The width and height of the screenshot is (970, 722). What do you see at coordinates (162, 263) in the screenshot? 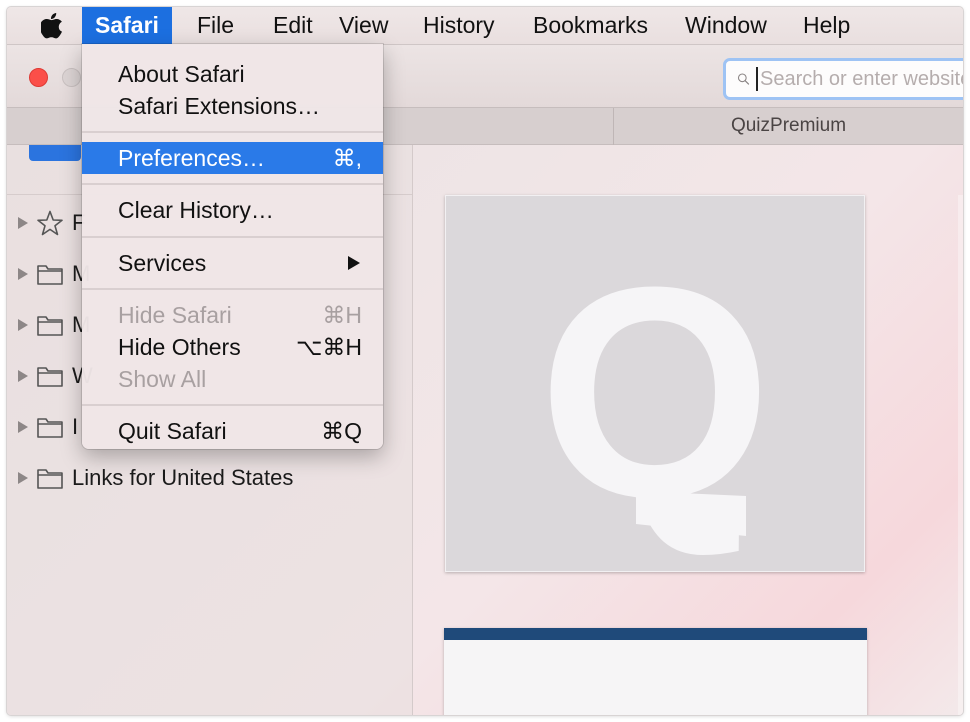
I see `menu-item-label: Services` at bounding box center [162, 263].